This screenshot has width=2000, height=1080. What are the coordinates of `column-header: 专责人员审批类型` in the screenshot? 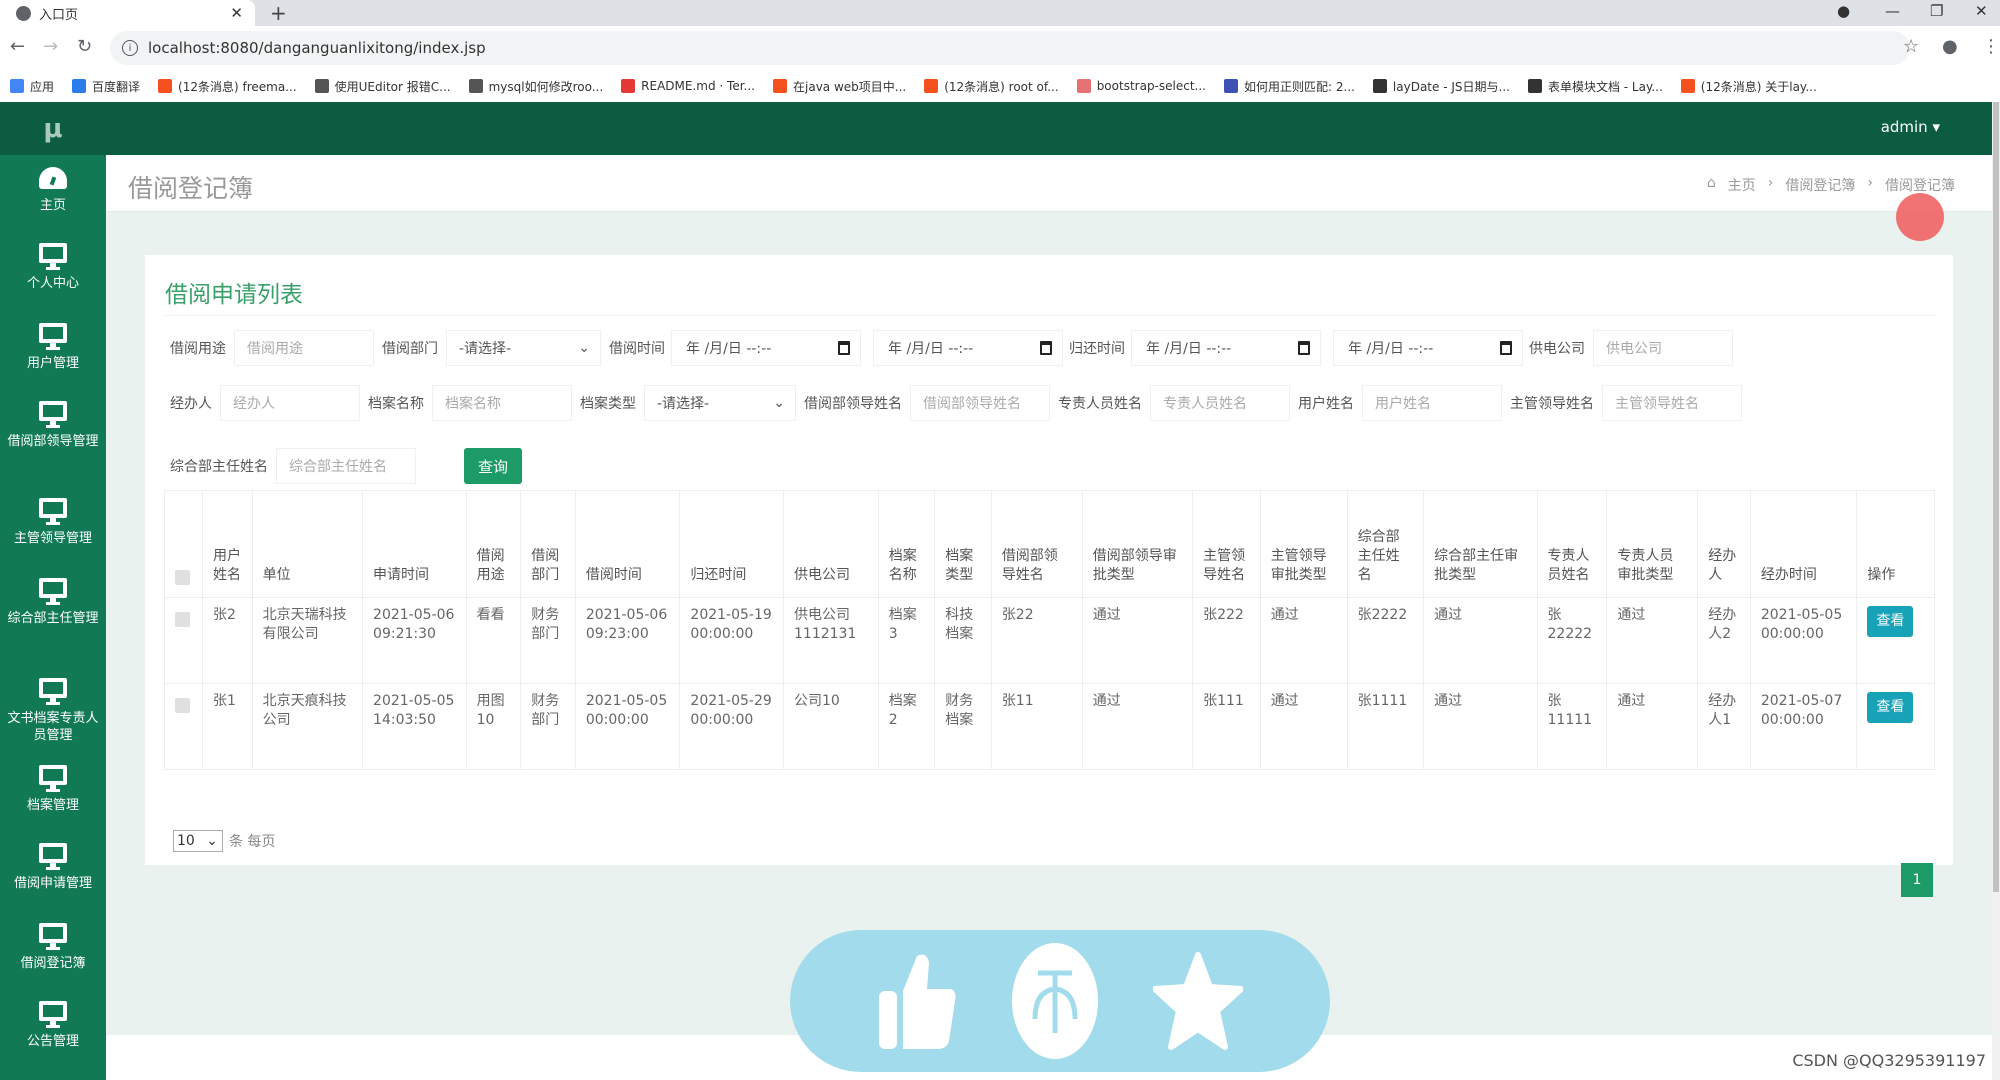 It's located at (1652, 544).